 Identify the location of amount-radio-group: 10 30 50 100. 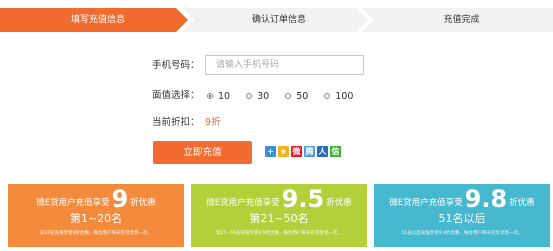
(288, 96).